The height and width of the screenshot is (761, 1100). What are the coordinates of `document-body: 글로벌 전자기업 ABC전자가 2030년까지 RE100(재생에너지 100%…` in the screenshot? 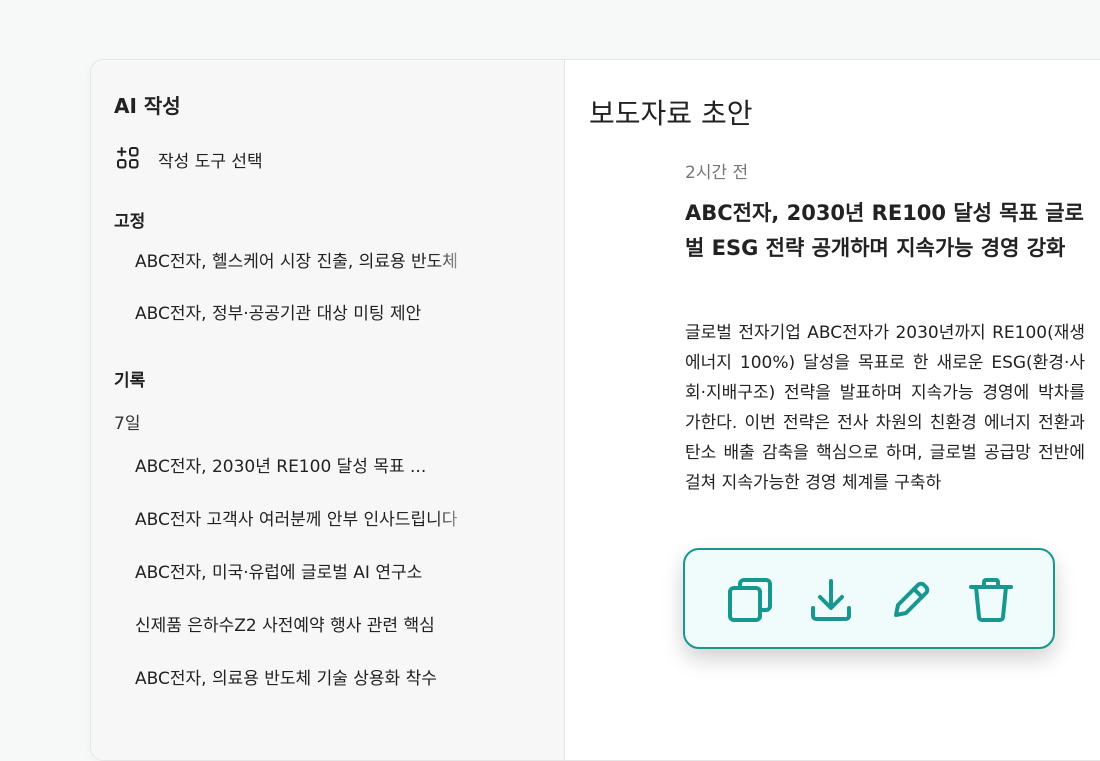 It's located at (885, 408).